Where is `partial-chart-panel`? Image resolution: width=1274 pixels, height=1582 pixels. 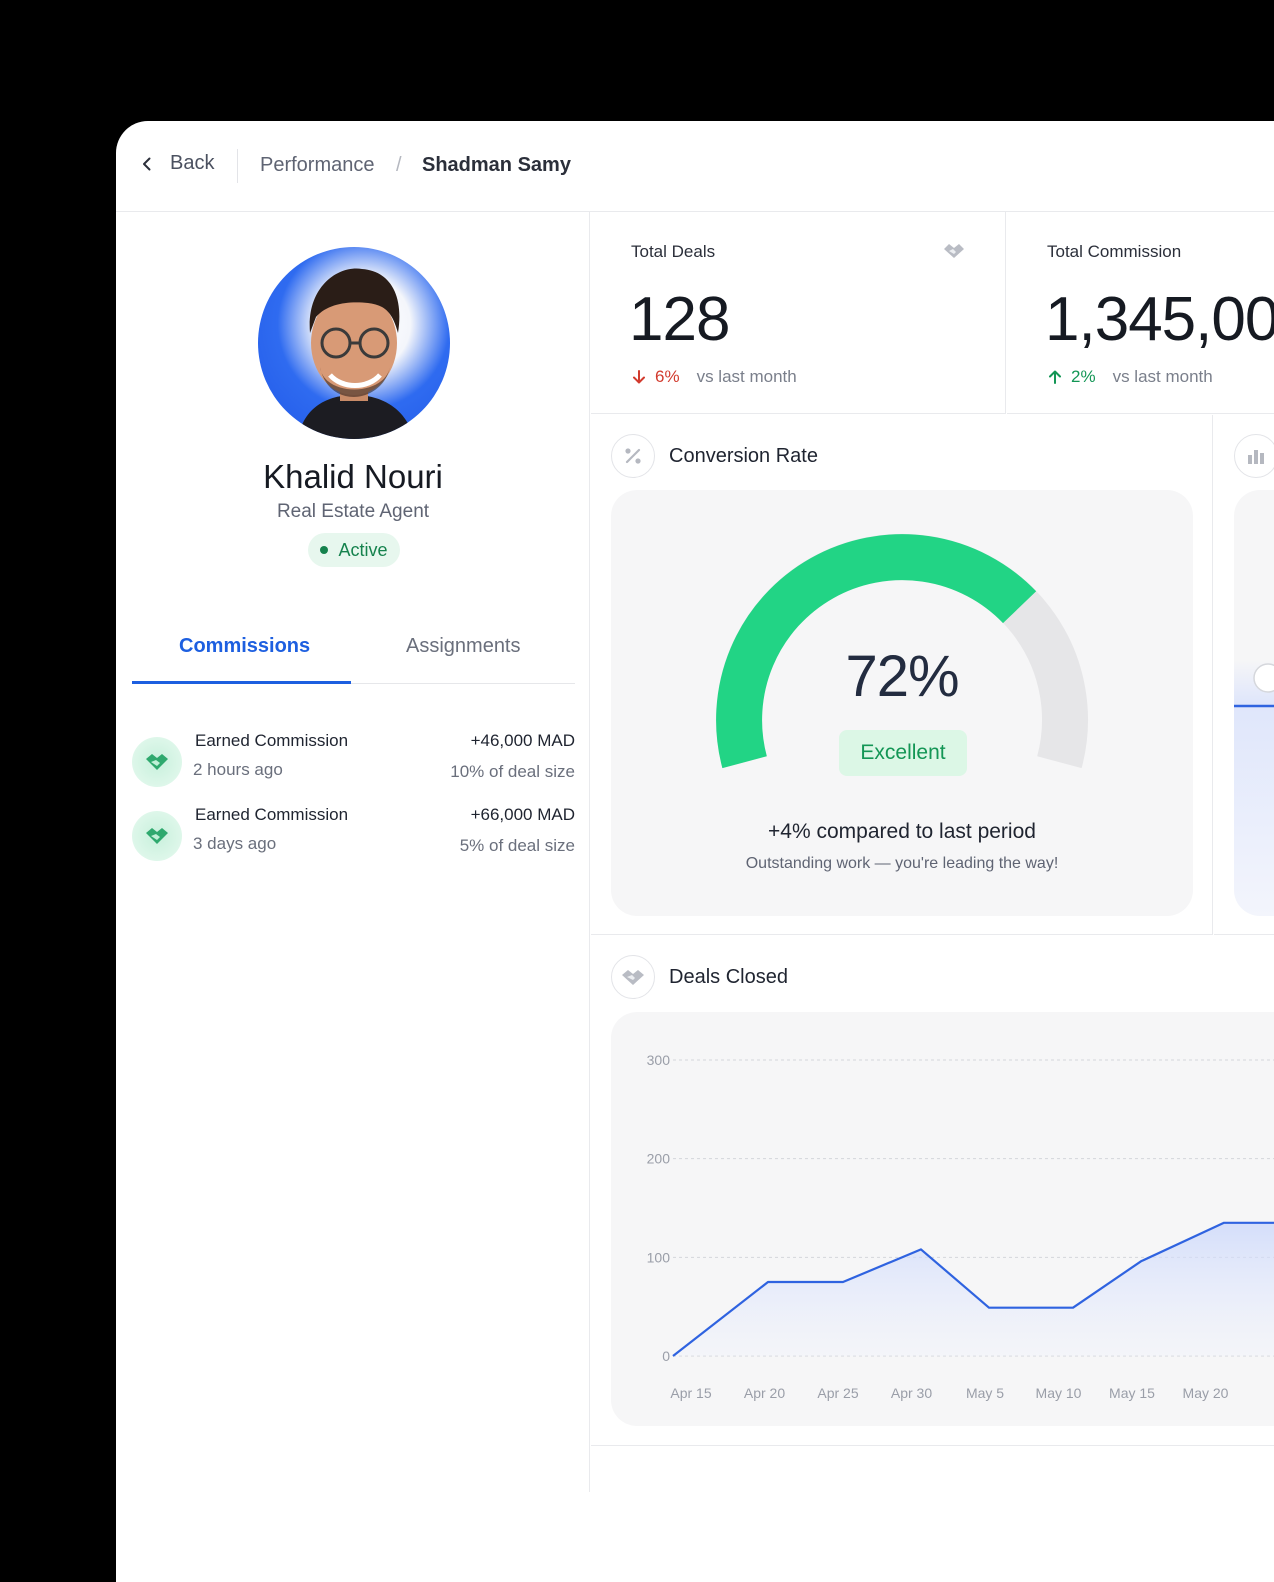 partial-chart-panel is located at coordinates (1254, 703).